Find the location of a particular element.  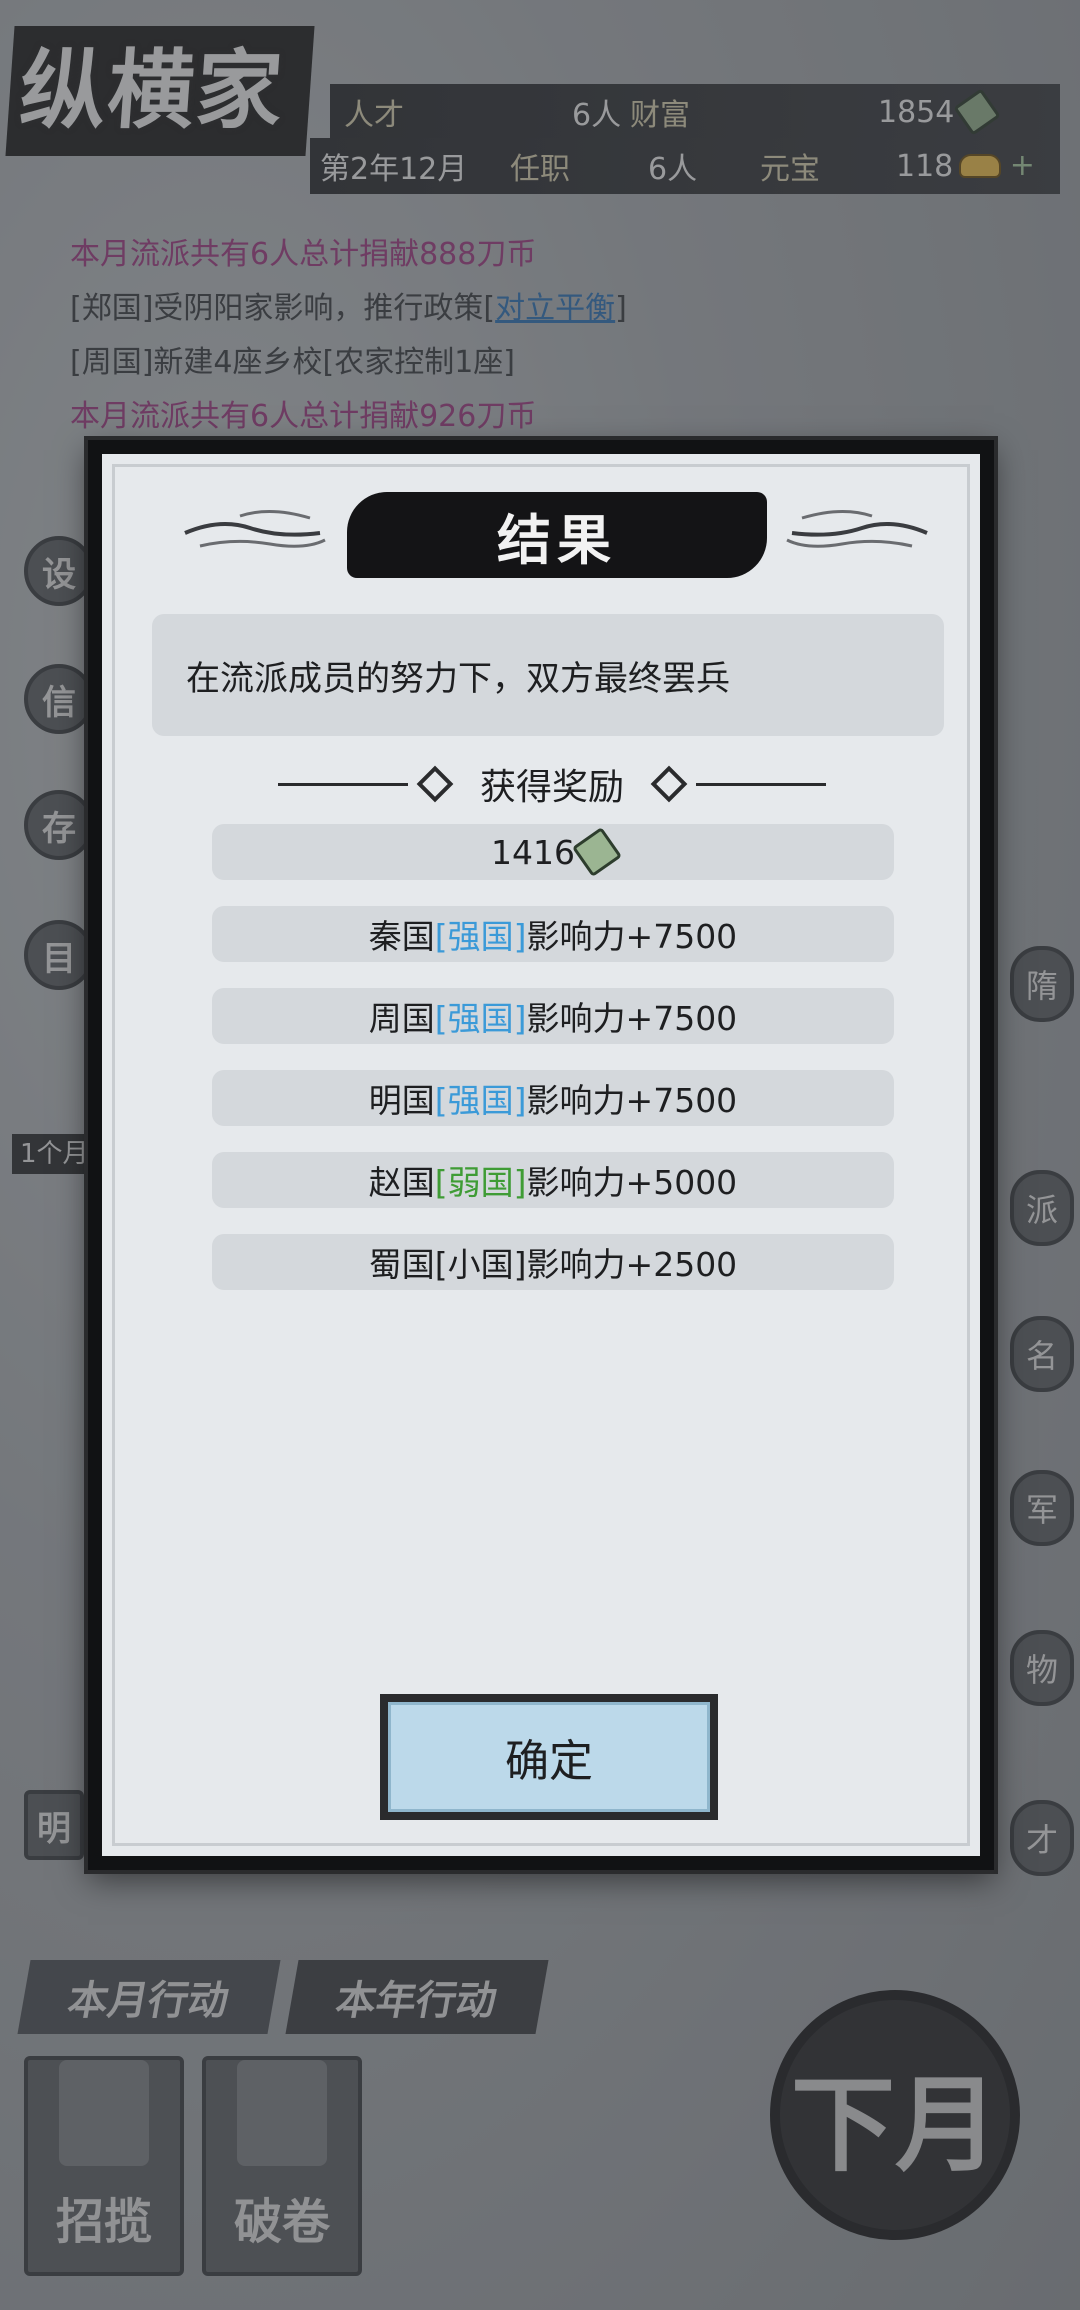

country-tier: [小国] is located at coordinates (480, 1264).